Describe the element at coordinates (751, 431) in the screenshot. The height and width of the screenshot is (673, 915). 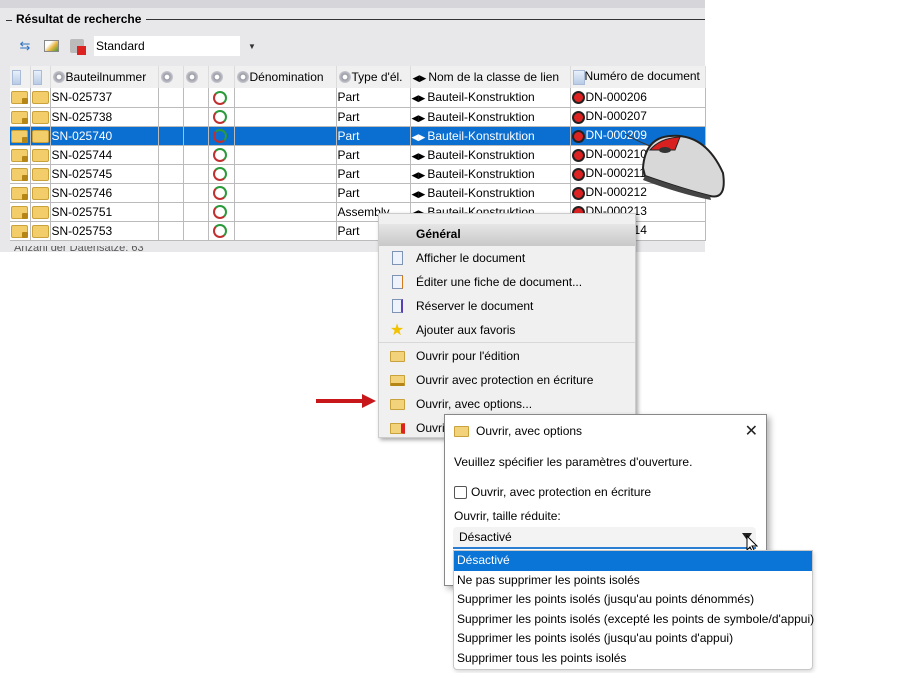
I see `close-icon: ✕` at that location.